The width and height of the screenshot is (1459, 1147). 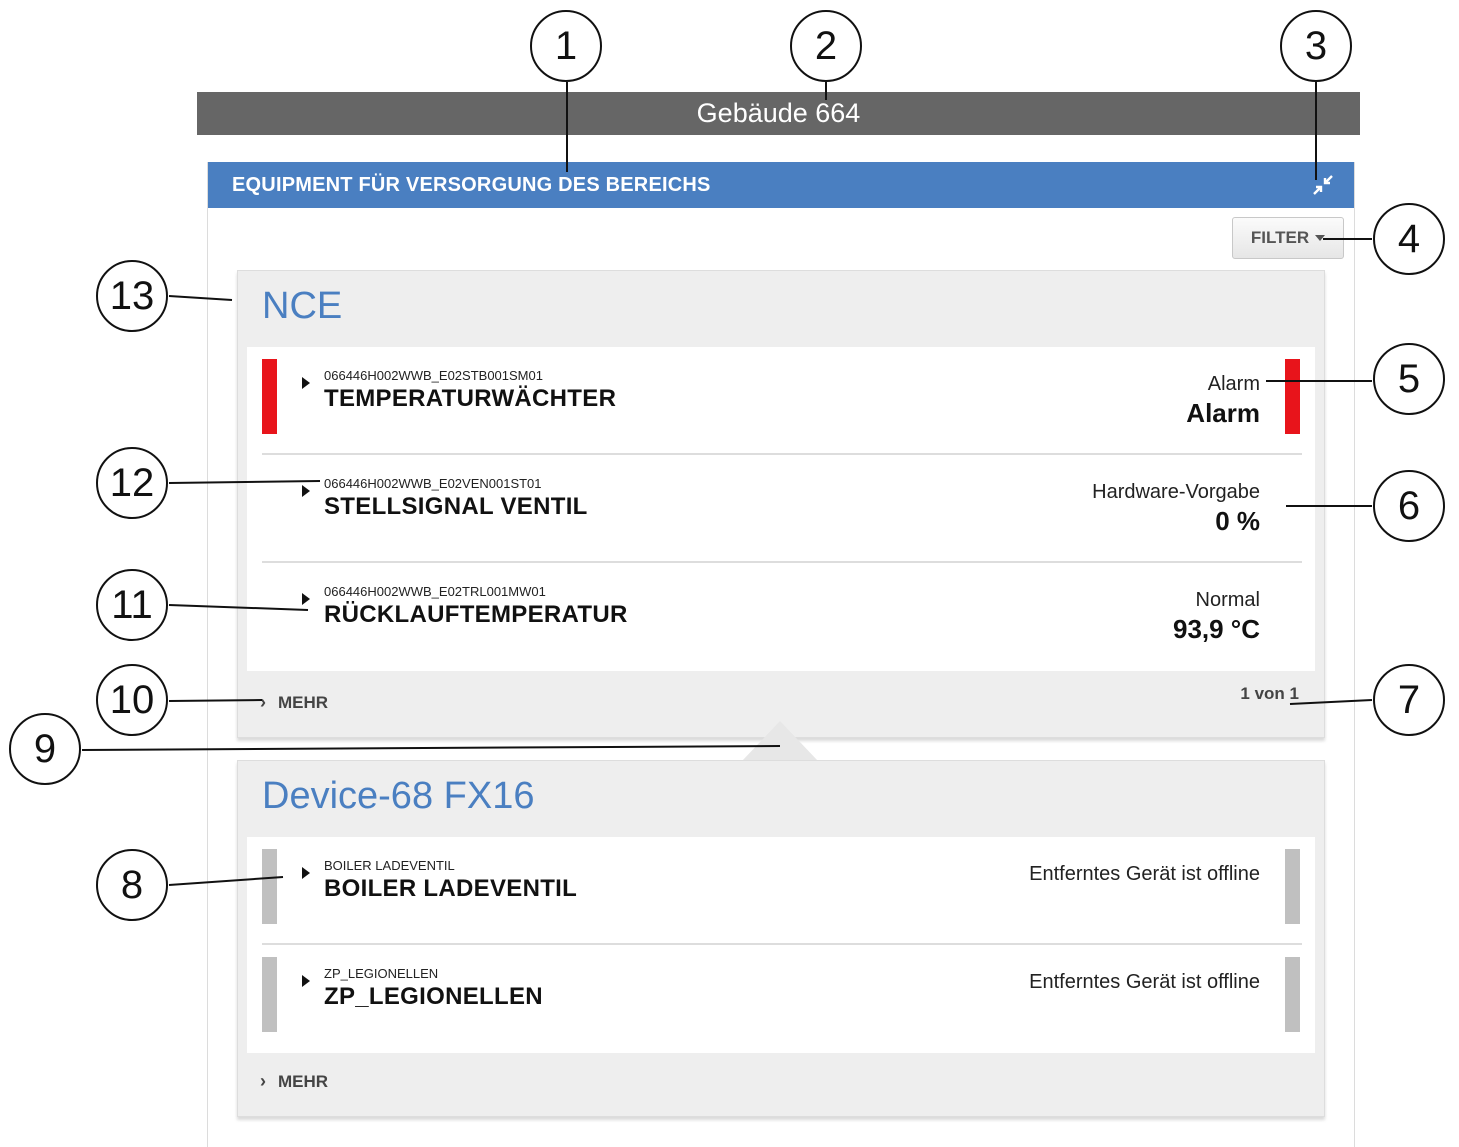 I want to click on callout-2: 2, so click(x=826, y=46).